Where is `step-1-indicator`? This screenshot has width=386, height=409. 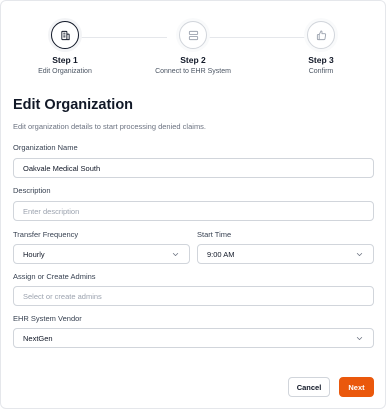
step-1-indicator is located at coordinates (65, 35).